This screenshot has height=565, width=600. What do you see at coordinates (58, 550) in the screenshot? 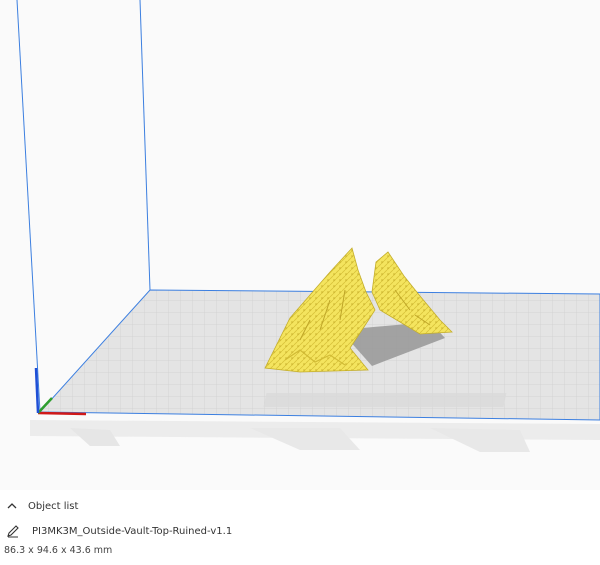
I see `object-dimensions: 86.3 x 94.6 x 43.6 mm` at bounding box center [58, 550].